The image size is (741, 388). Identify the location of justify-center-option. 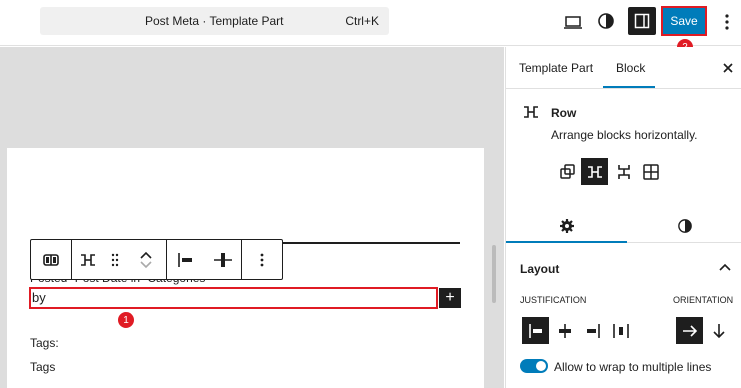
(564, 330).